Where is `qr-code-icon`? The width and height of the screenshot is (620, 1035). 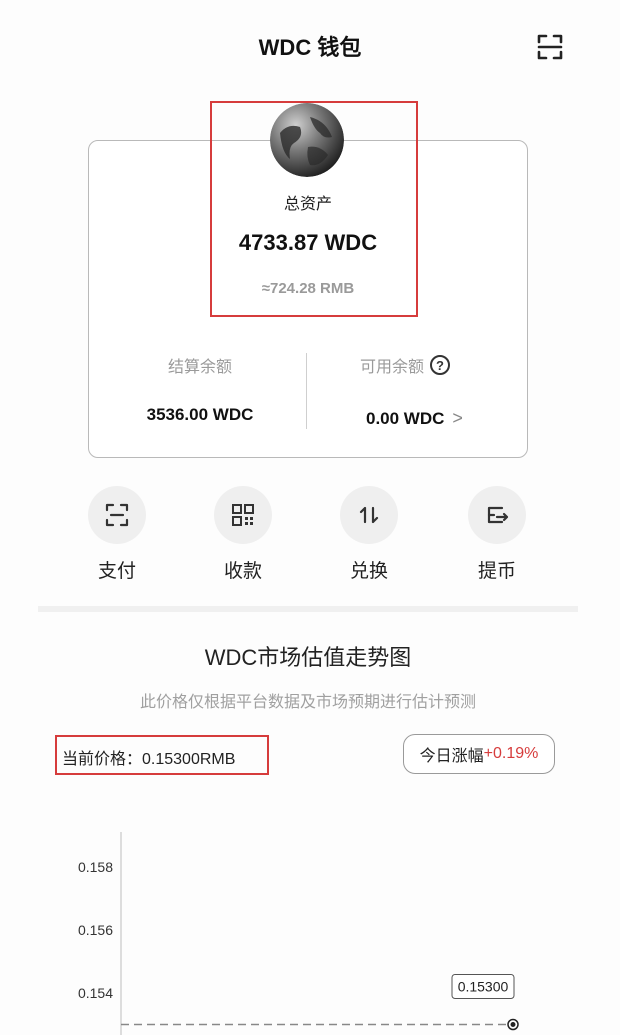
qr-code-icon is located at coordinates (243, 515).